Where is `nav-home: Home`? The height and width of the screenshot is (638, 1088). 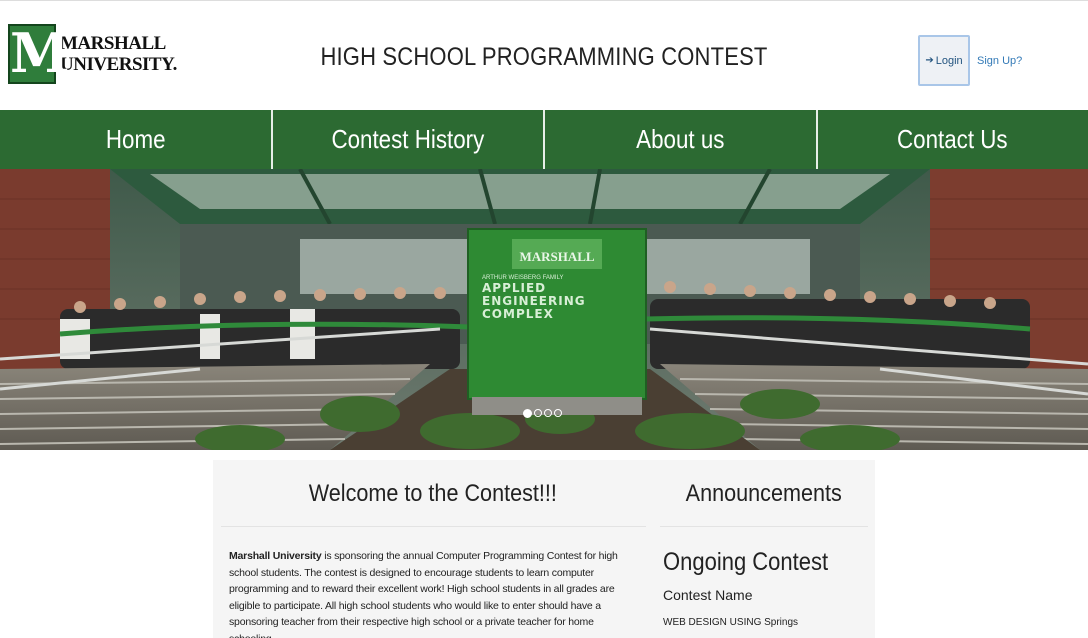
nav-home: Home is located at coordinates (136, 139).